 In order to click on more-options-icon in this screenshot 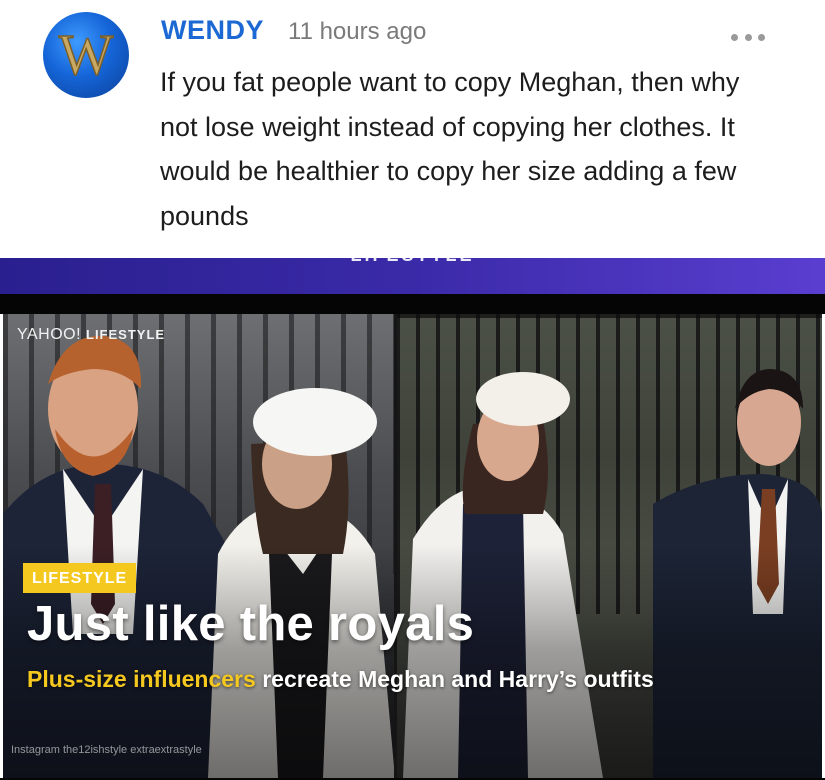, I will do `click(748, 37)`.